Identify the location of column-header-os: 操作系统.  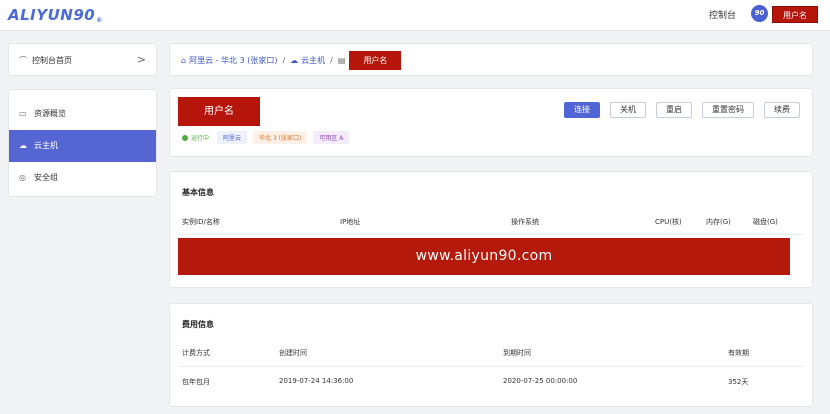
(525, 222).